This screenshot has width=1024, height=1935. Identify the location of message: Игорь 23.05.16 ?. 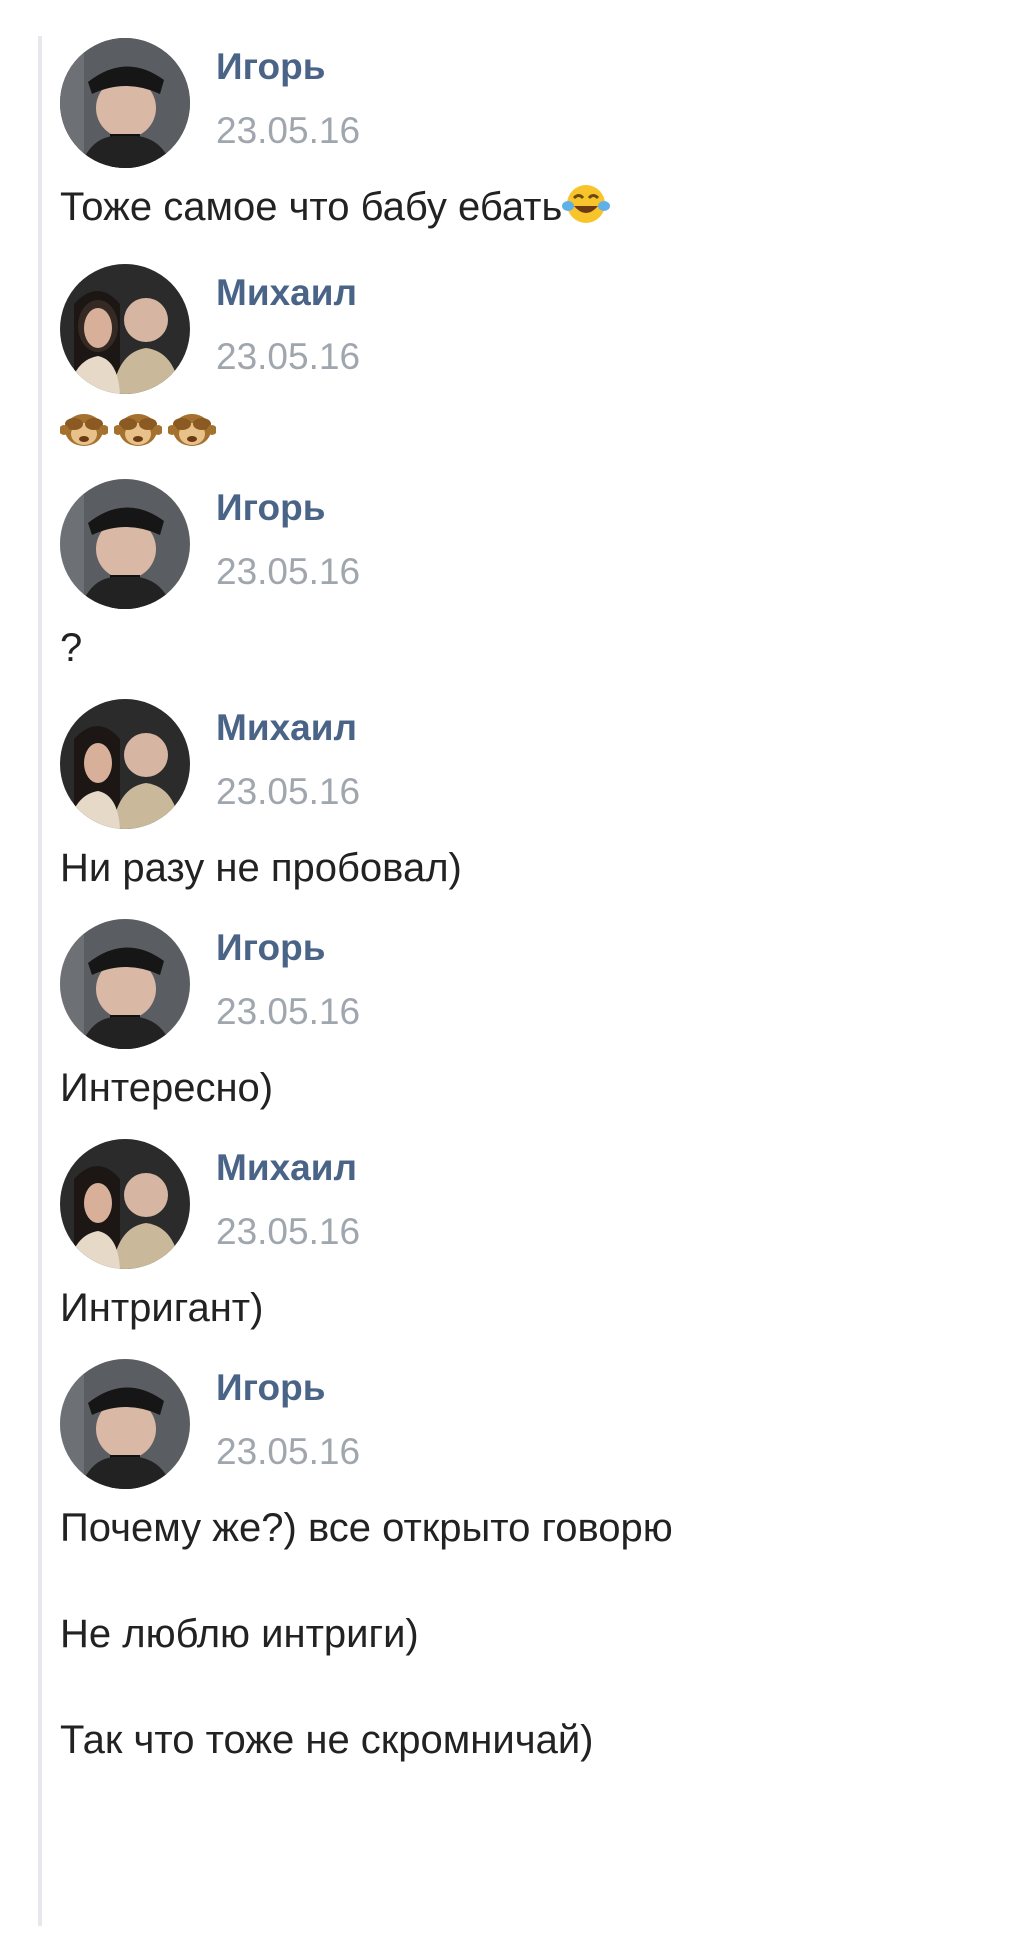
(530, 576).